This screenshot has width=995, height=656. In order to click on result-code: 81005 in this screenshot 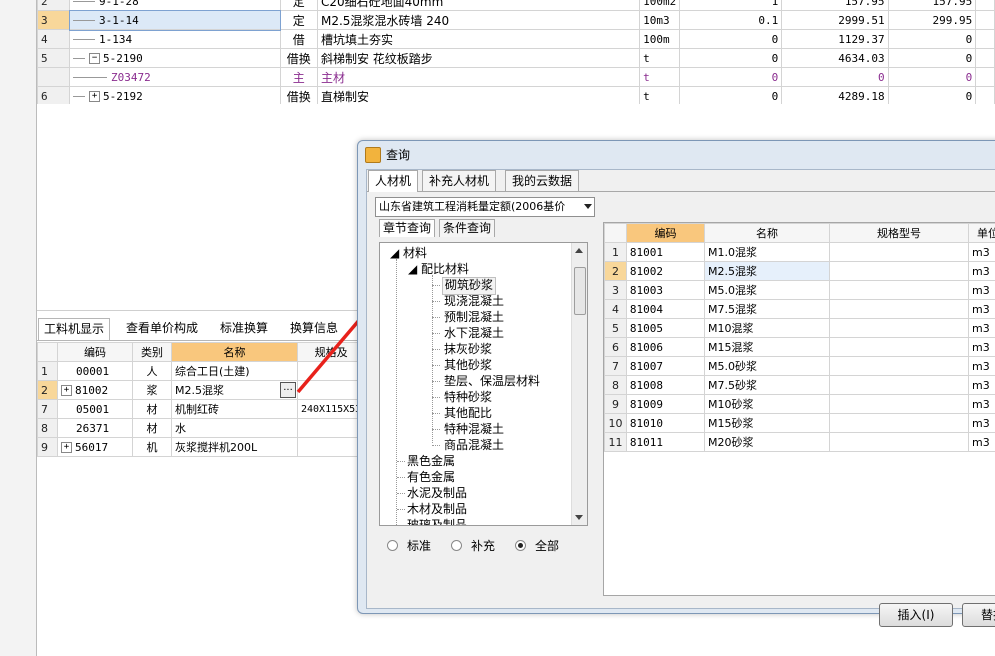, I will do `click(665, 328)`.